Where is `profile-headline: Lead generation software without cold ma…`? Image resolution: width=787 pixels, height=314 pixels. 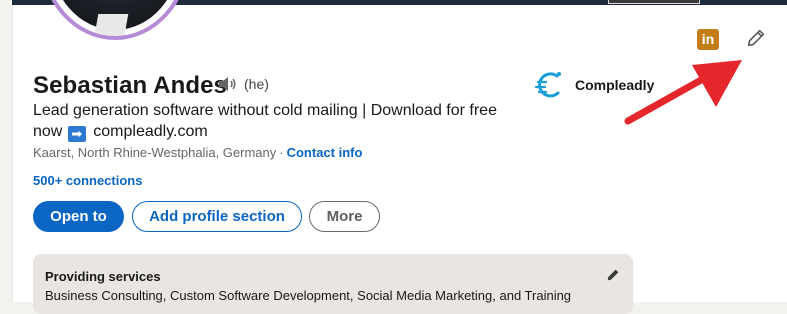 profile-headline: Lead generation software without cold ma… is located at coordinates (273, 121).